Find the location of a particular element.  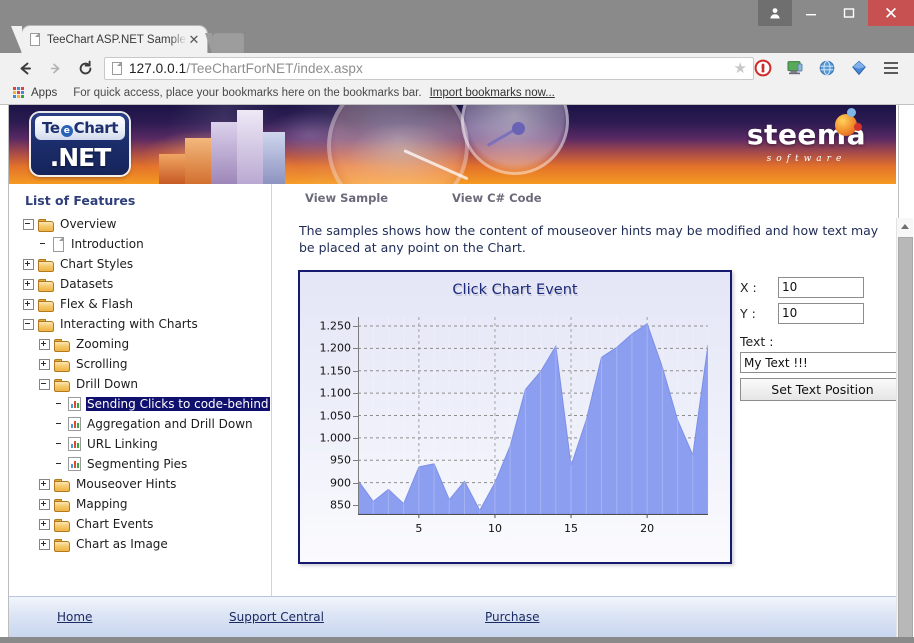

sidebar-item-interacting-with-charts: Interacting with Charts is located at coordinates (147, 324).